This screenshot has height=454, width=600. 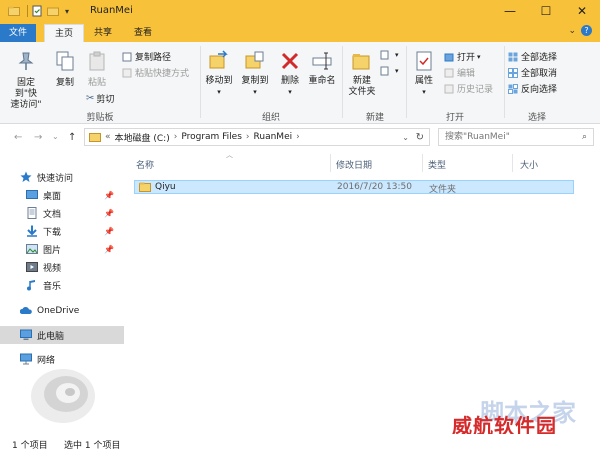 I want to click on open-label: 打开, so click(x=466, y=58).